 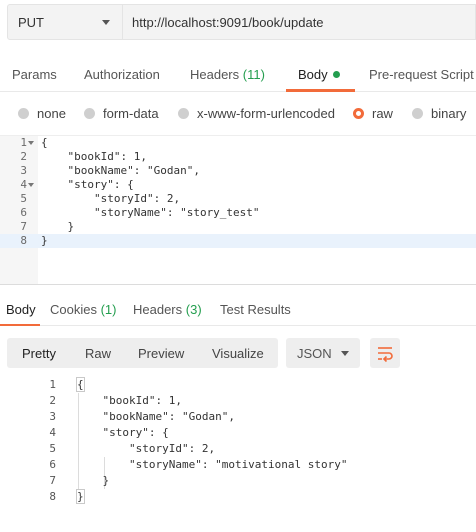 I want to click on format-select: JSON, so click(x=323, y=353).